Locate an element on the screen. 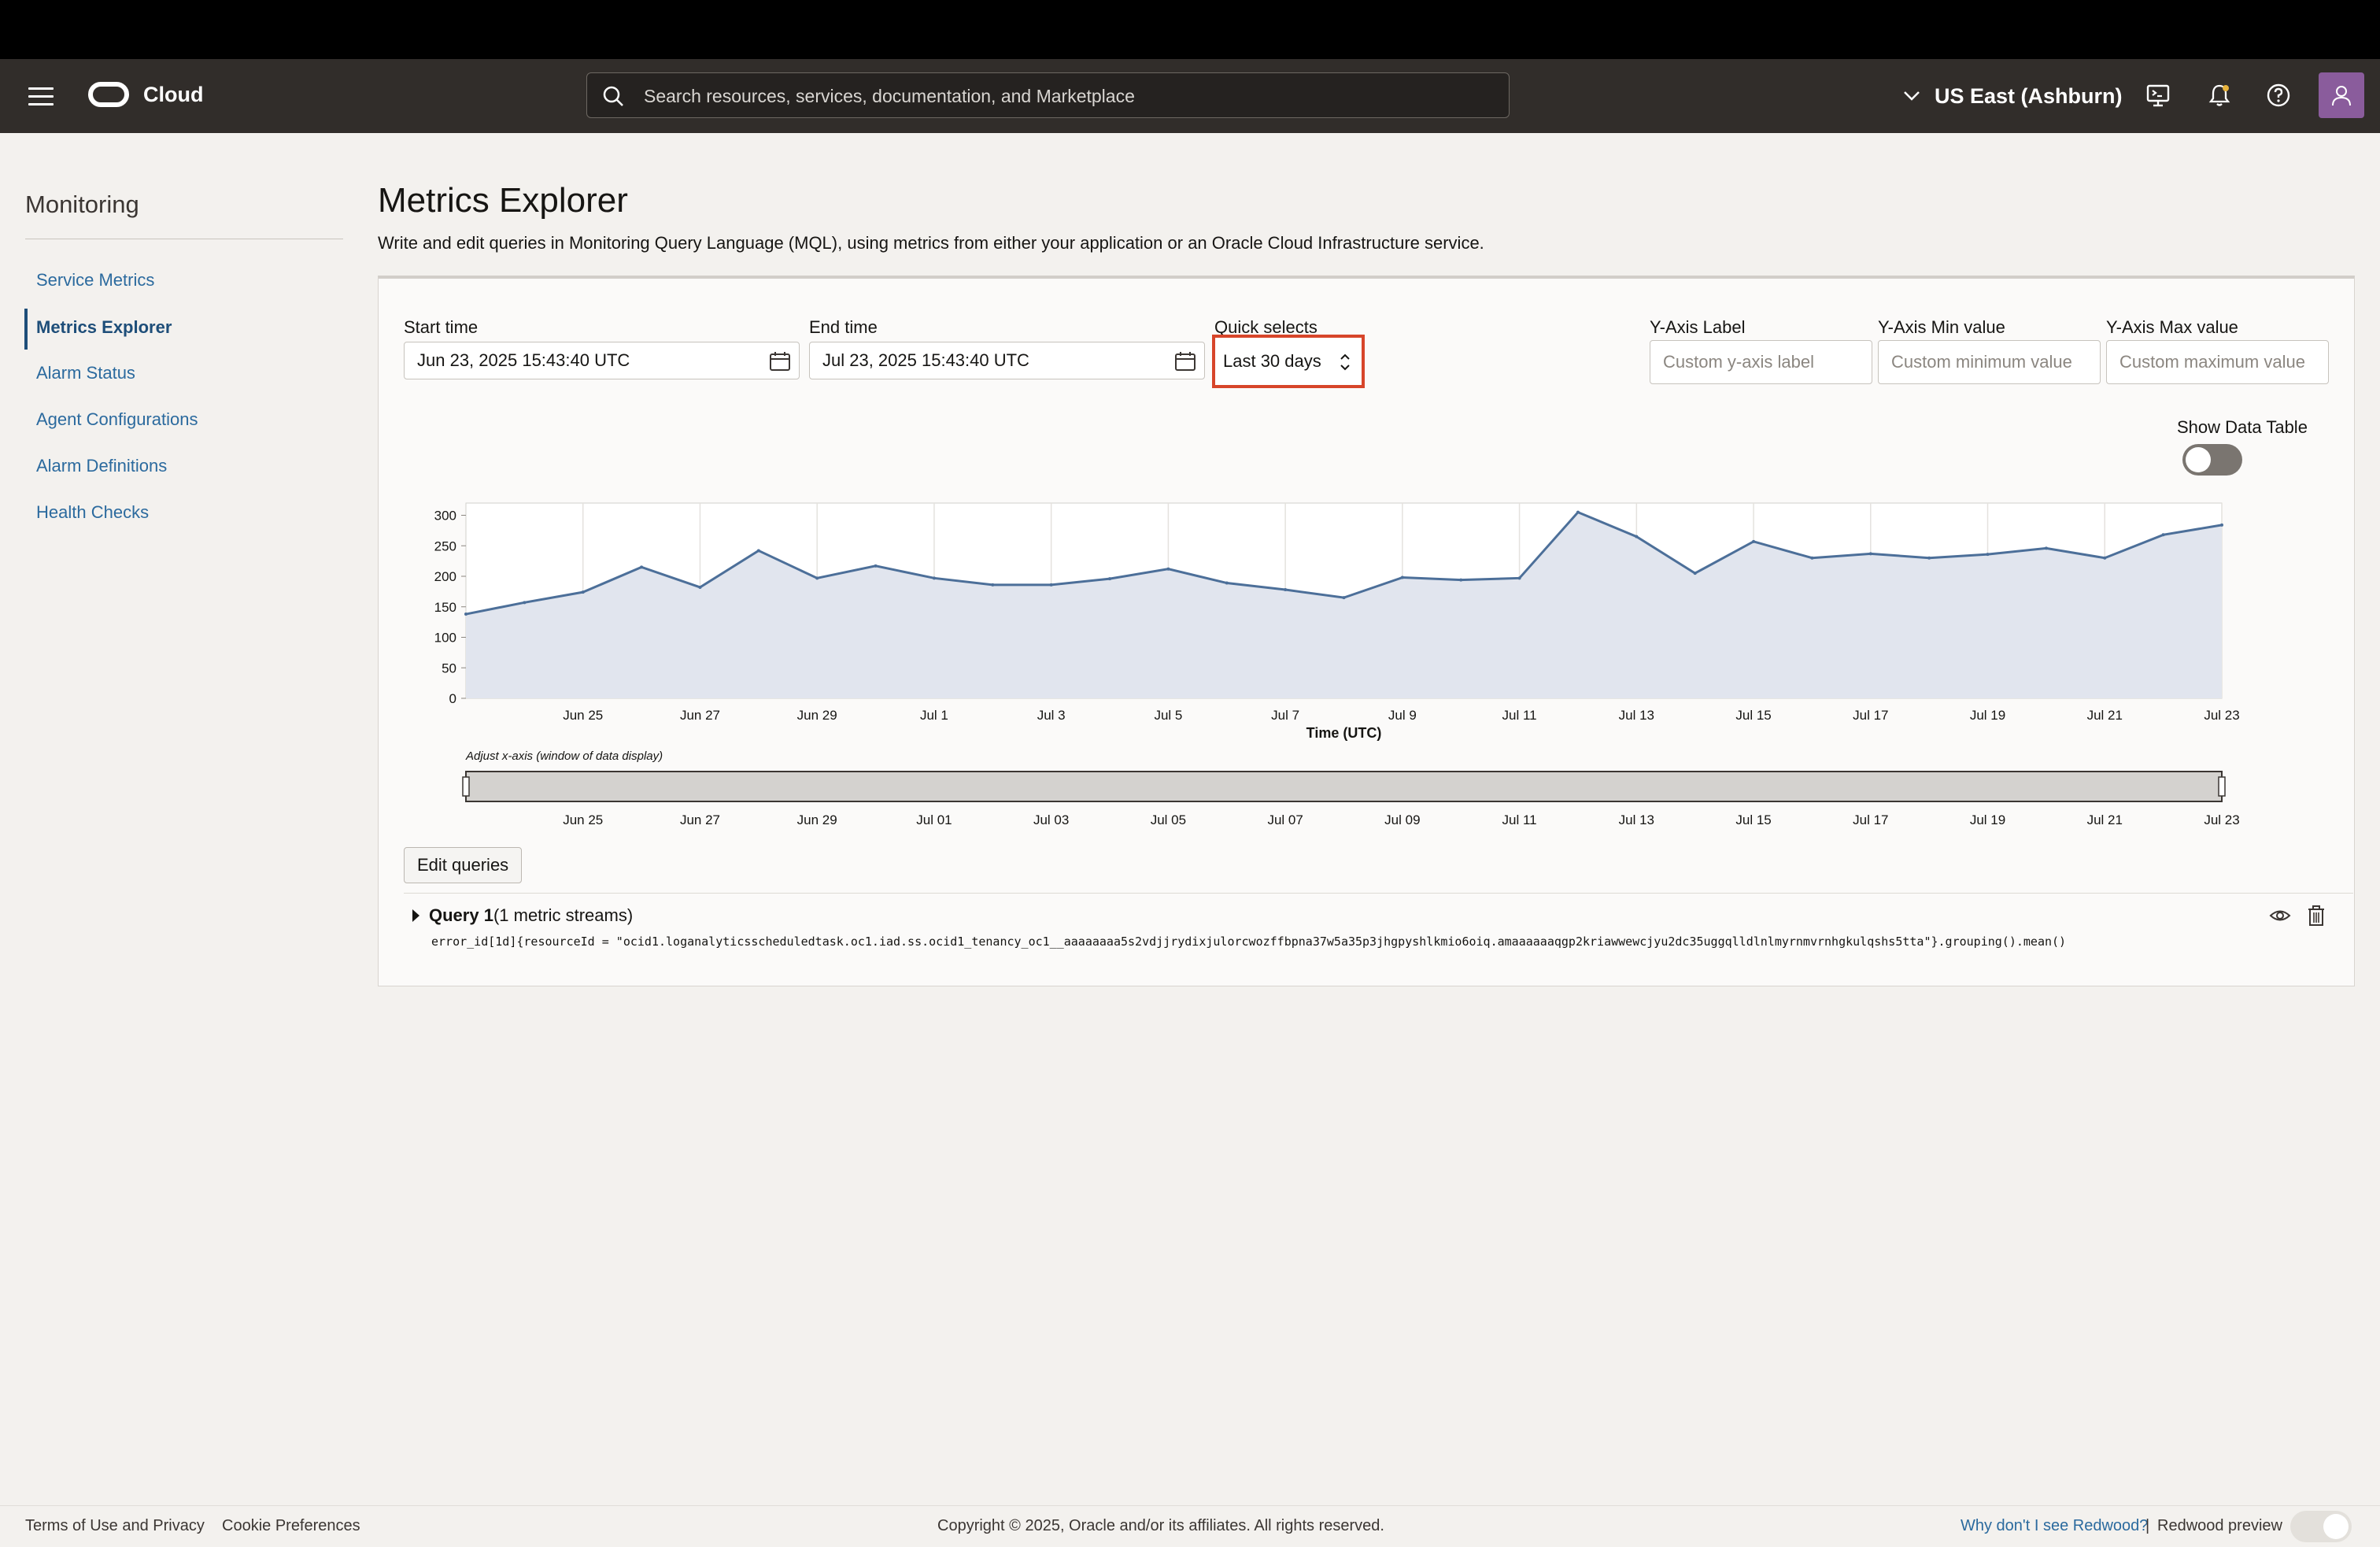 This screenshot has height=1547, width=2380. x-tick-label: Jul 3 is located at coordinates (1051, 715).